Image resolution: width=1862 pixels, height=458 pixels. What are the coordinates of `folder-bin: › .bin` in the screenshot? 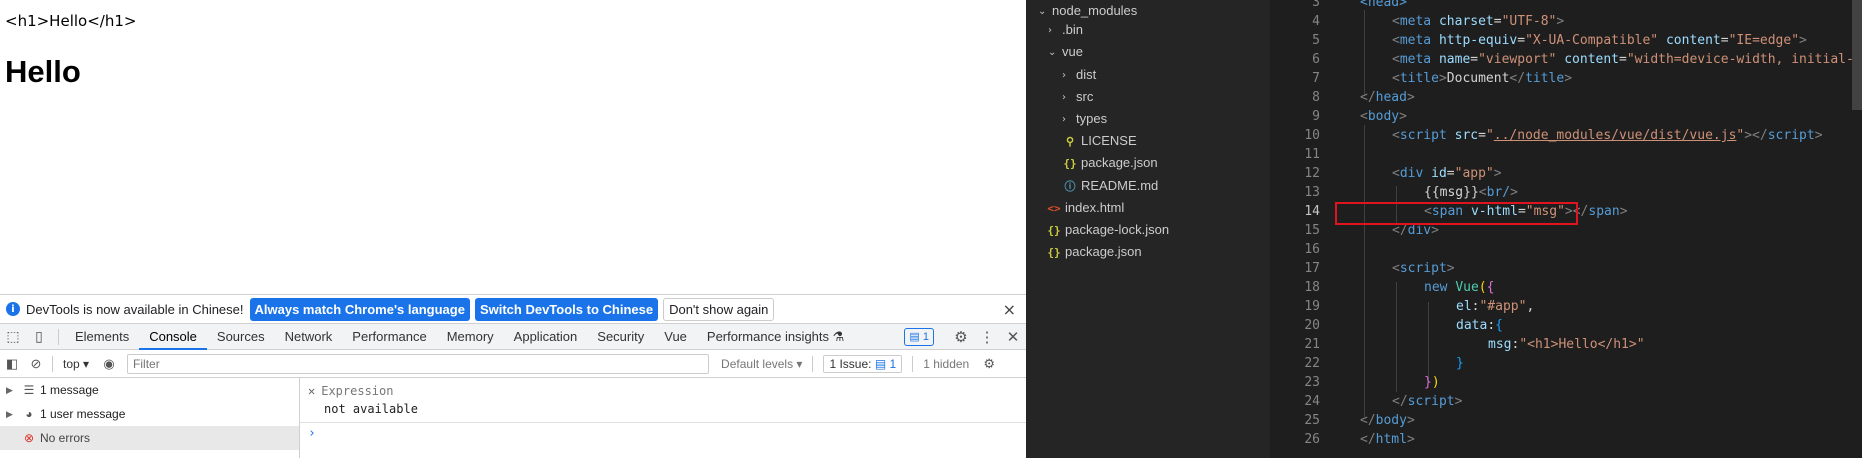 It's located at (1065, 30).